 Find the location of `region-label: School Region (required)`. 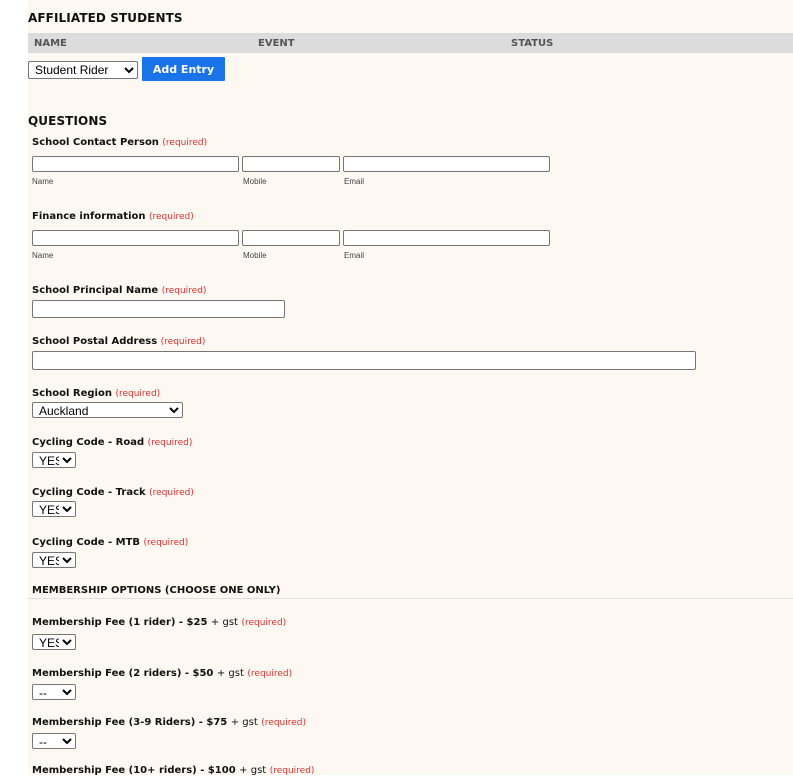

region-label: School Region (required) is located at coordinates (96, 393).